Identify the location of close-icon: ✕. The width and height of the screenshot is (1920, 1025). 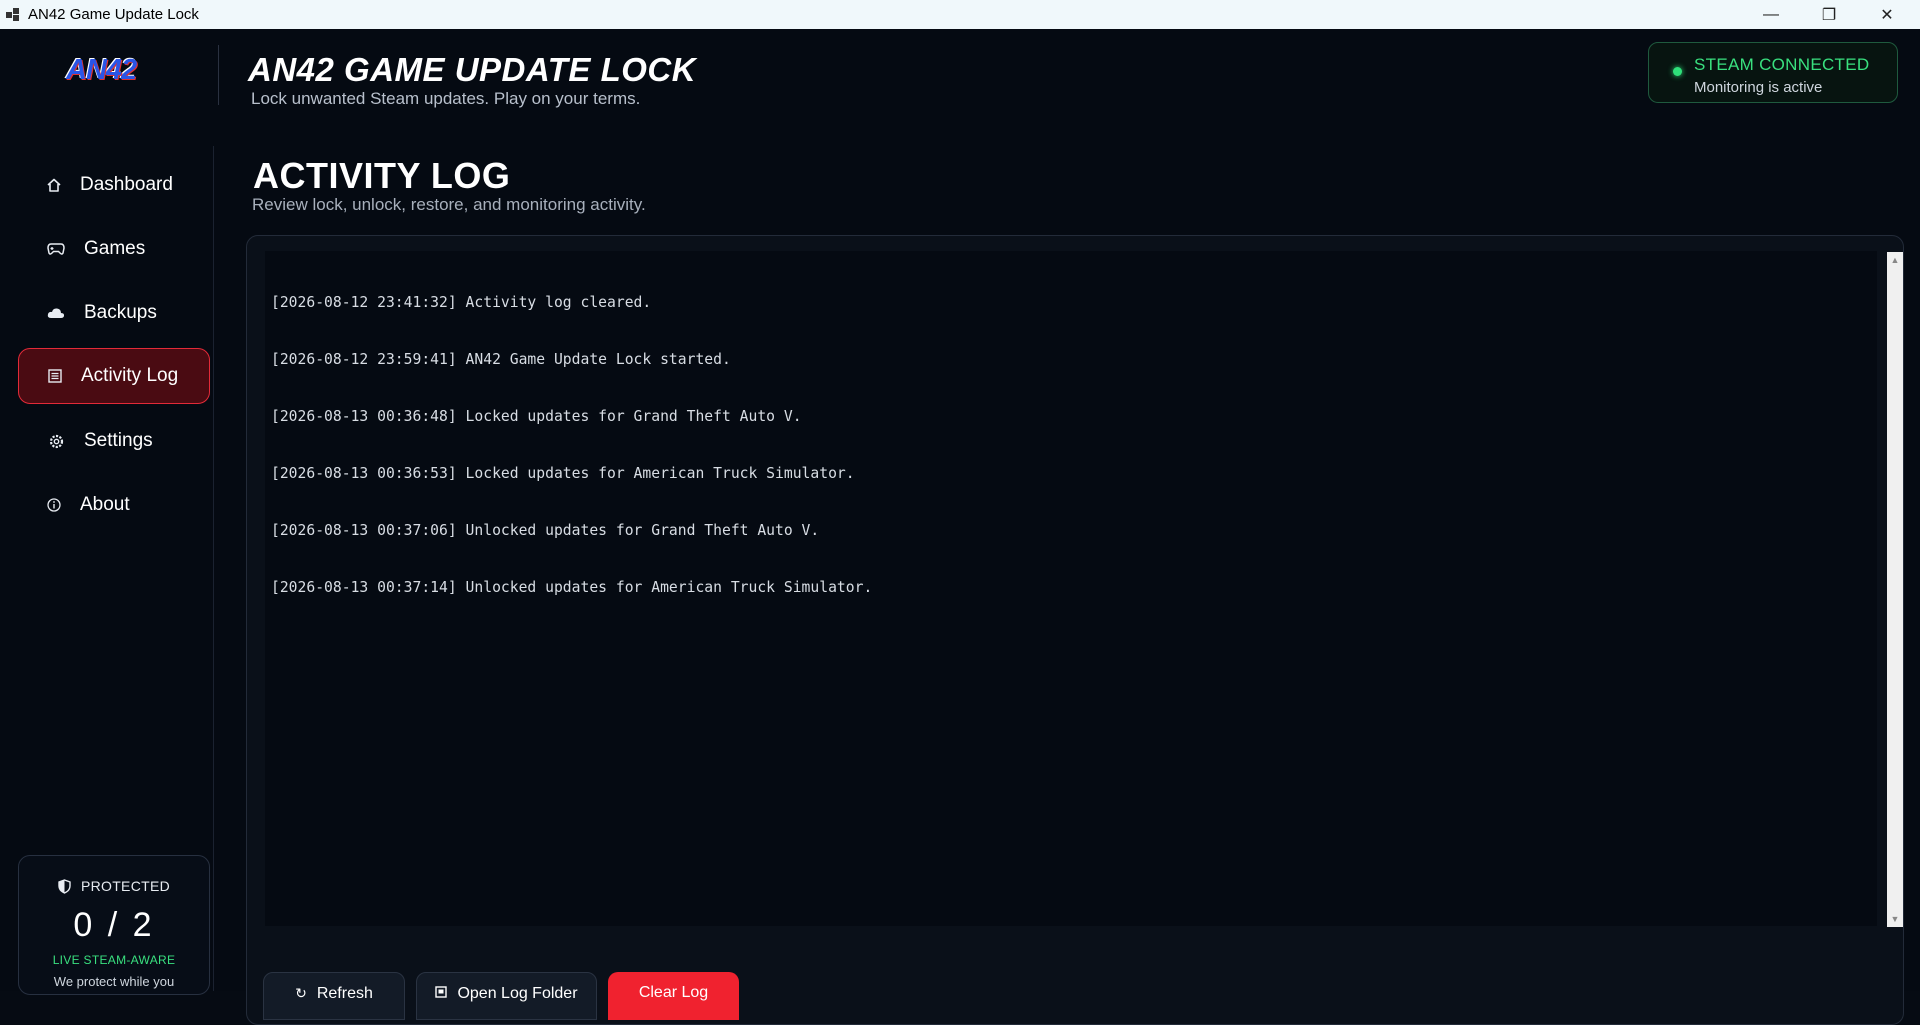
(1887, 15).